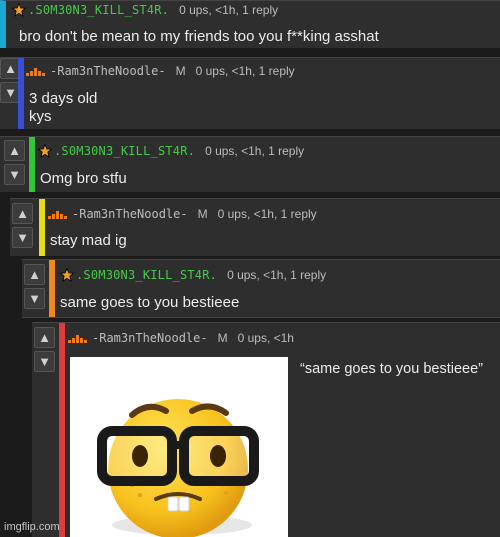  I want to click on nerd-emoji-icon, so click(178, 468).